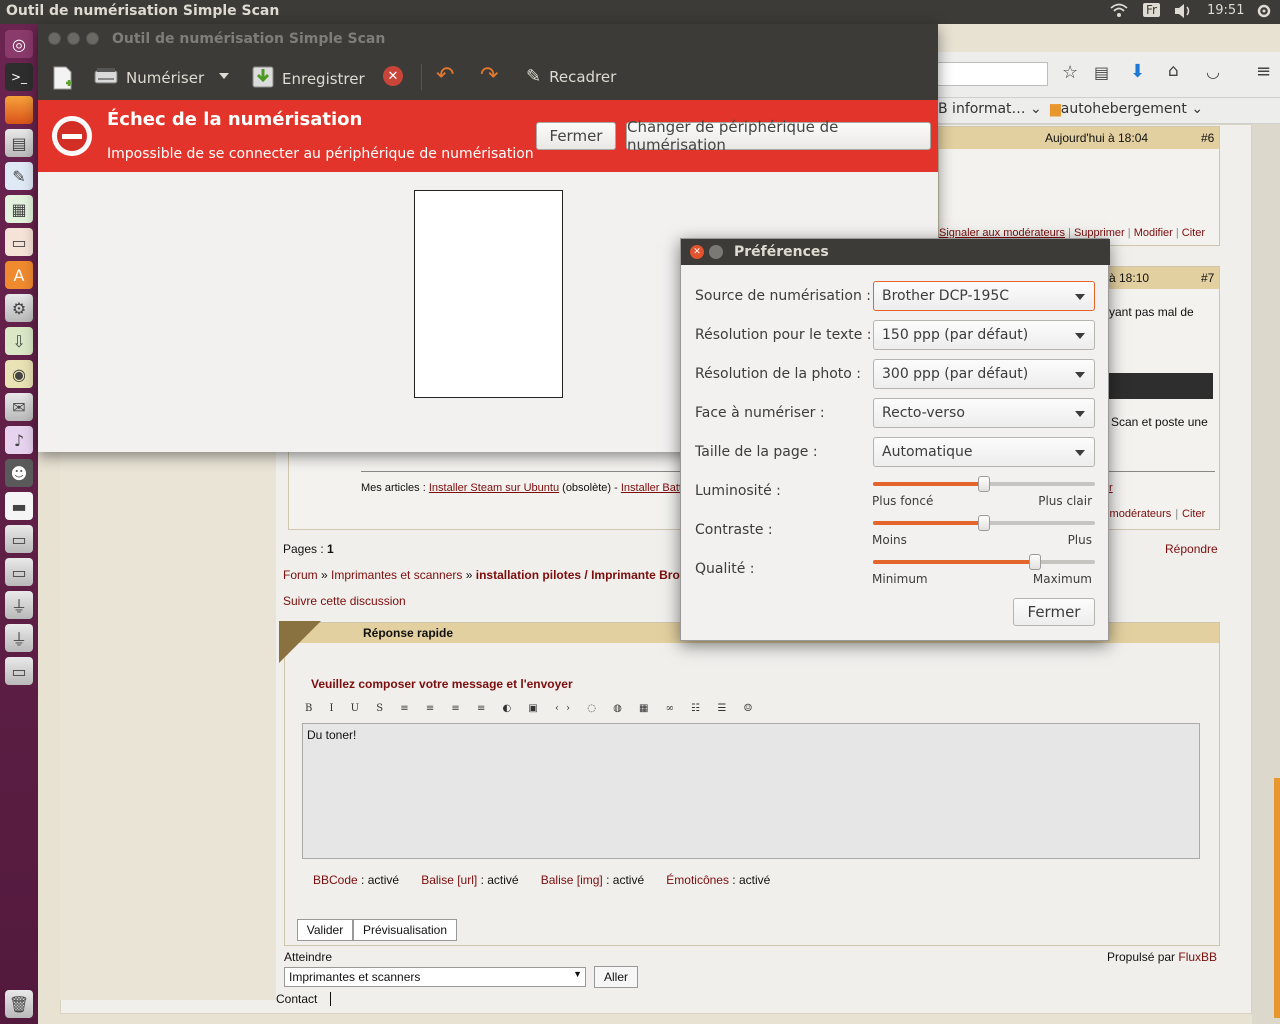  What do you see at coordinates (63, 80) in the screenshot?
I see `new-document-button` at bounding box center [63, 80].